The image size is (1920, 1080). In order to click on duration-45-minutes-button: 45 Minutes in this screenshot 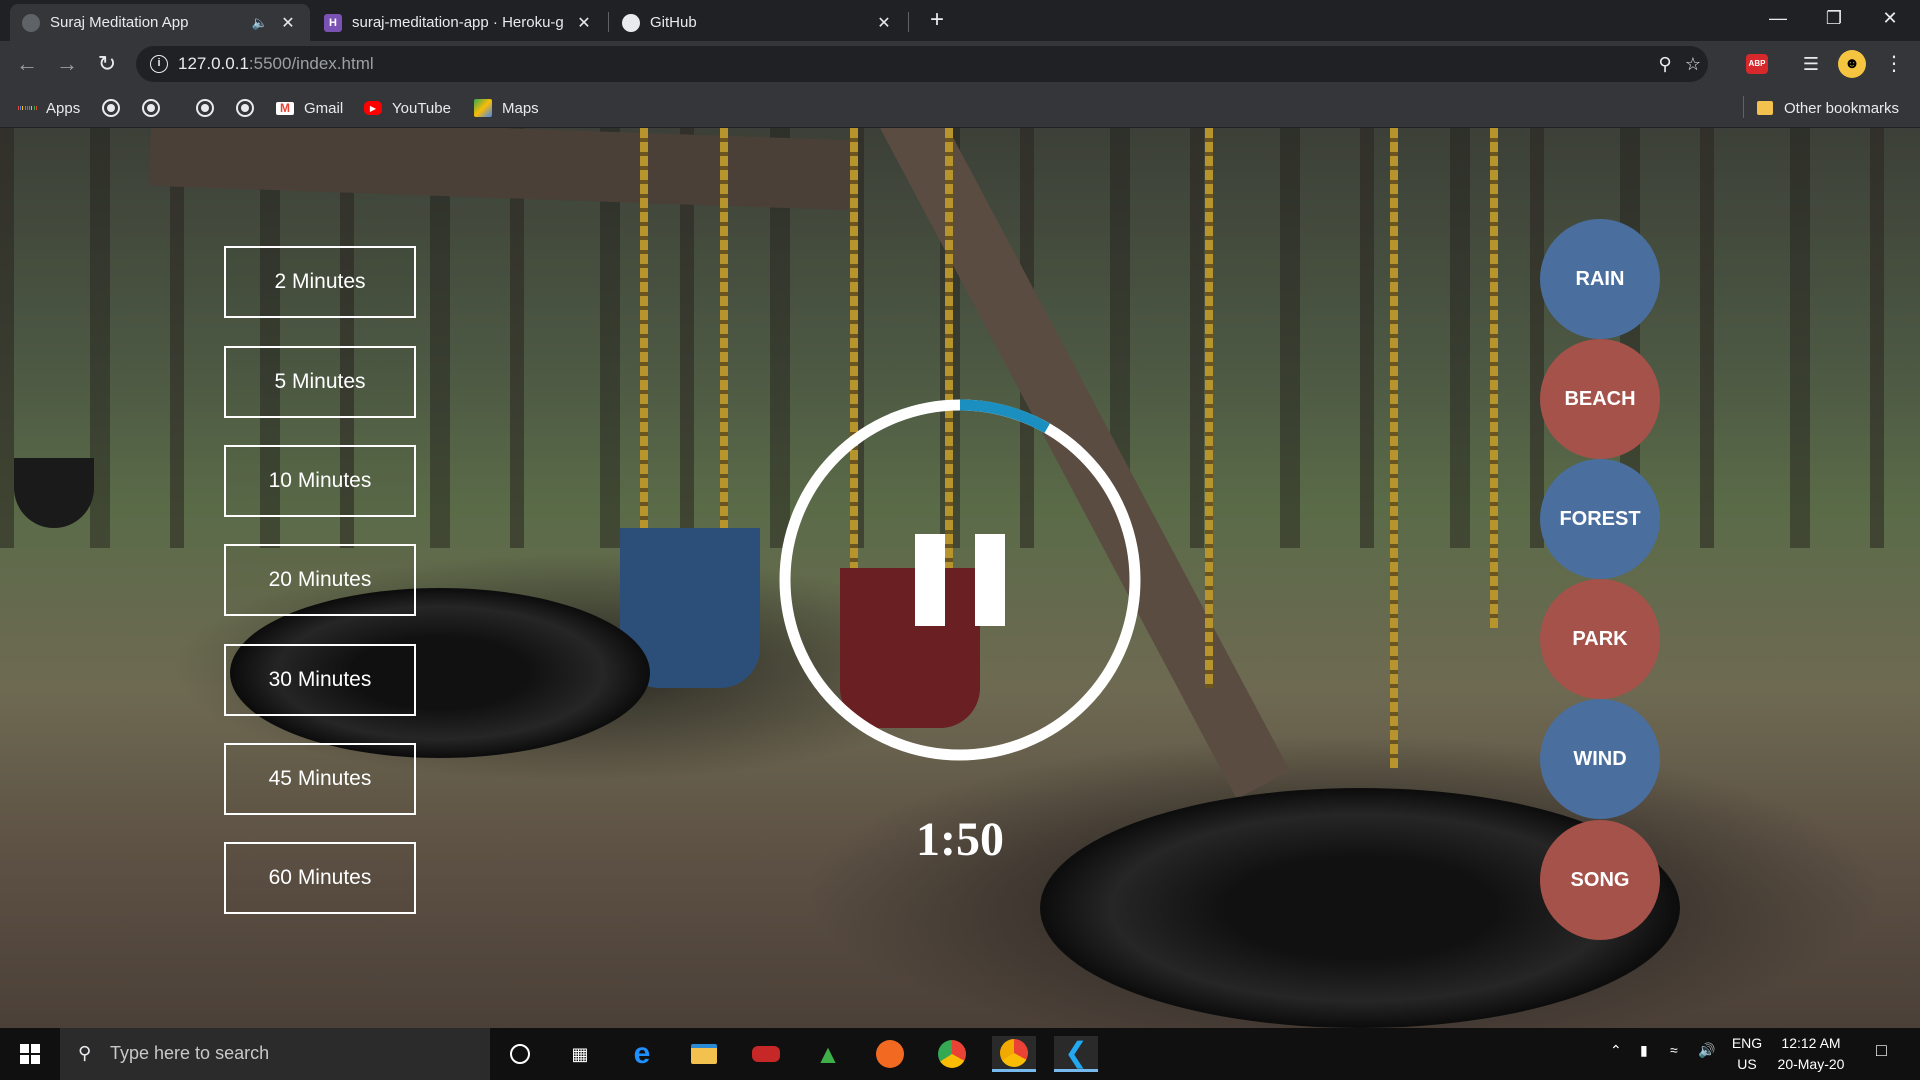, I will do `click(320, 779)`.